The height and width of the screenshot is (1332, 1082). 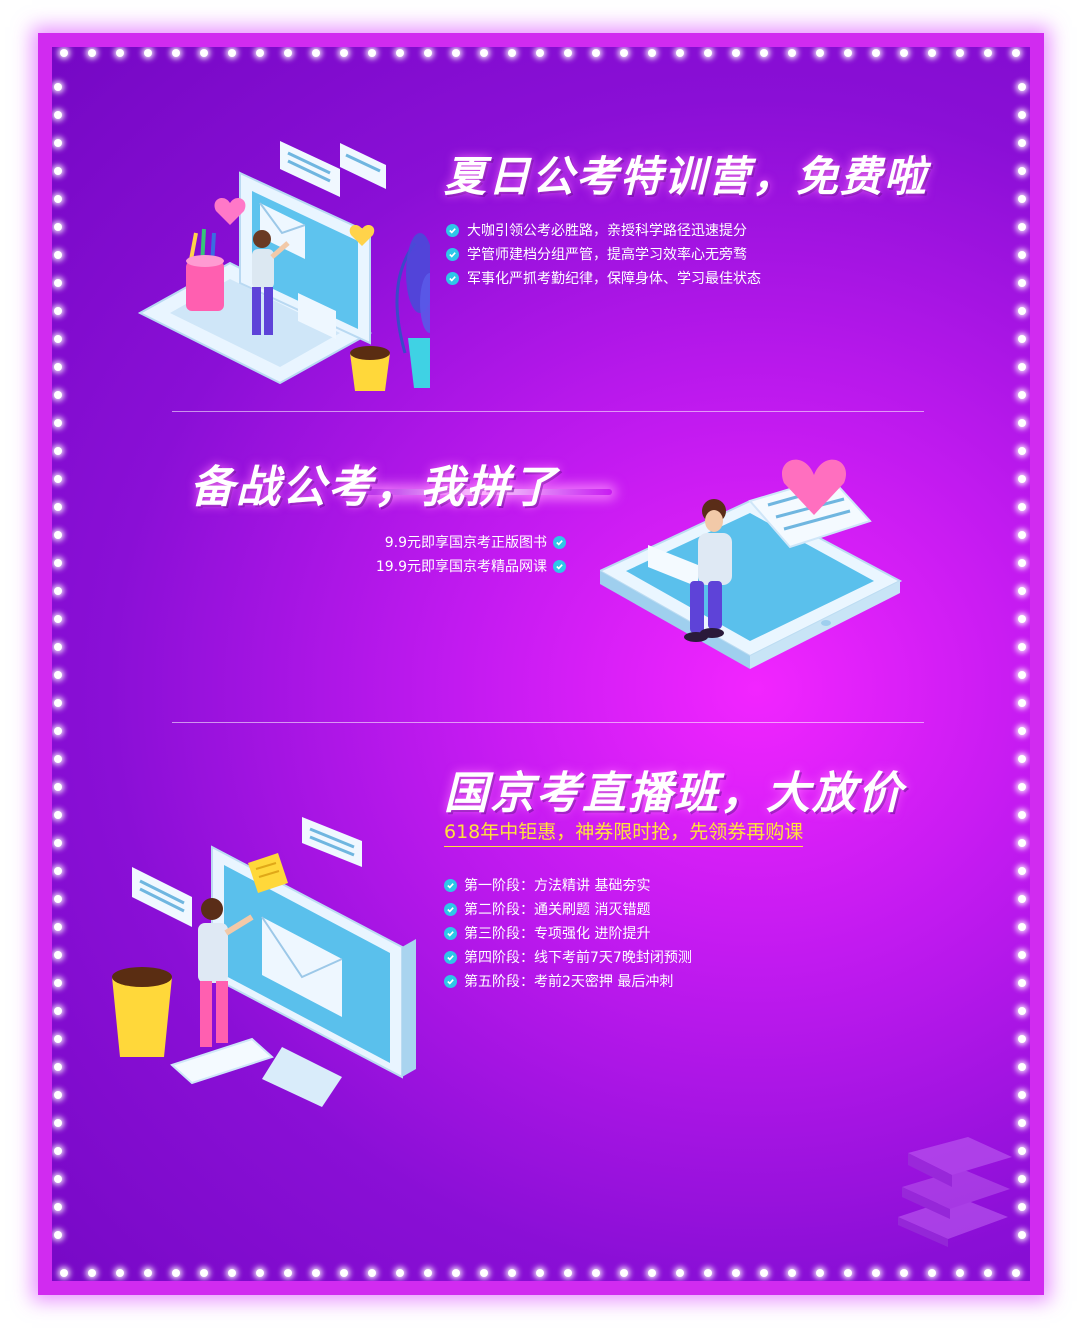 I want to click on list-item-text: 第三阶段：专项强化 进阶提升, so click(x=557, y=934).